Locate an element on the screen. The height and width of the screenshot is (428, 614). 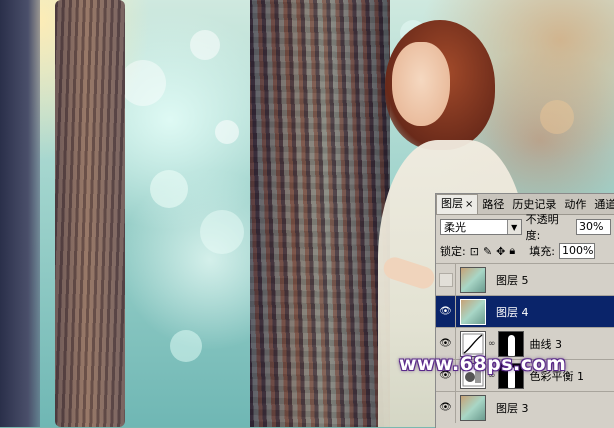
tab-paths: 路径 is located at coordinates (493, 205).